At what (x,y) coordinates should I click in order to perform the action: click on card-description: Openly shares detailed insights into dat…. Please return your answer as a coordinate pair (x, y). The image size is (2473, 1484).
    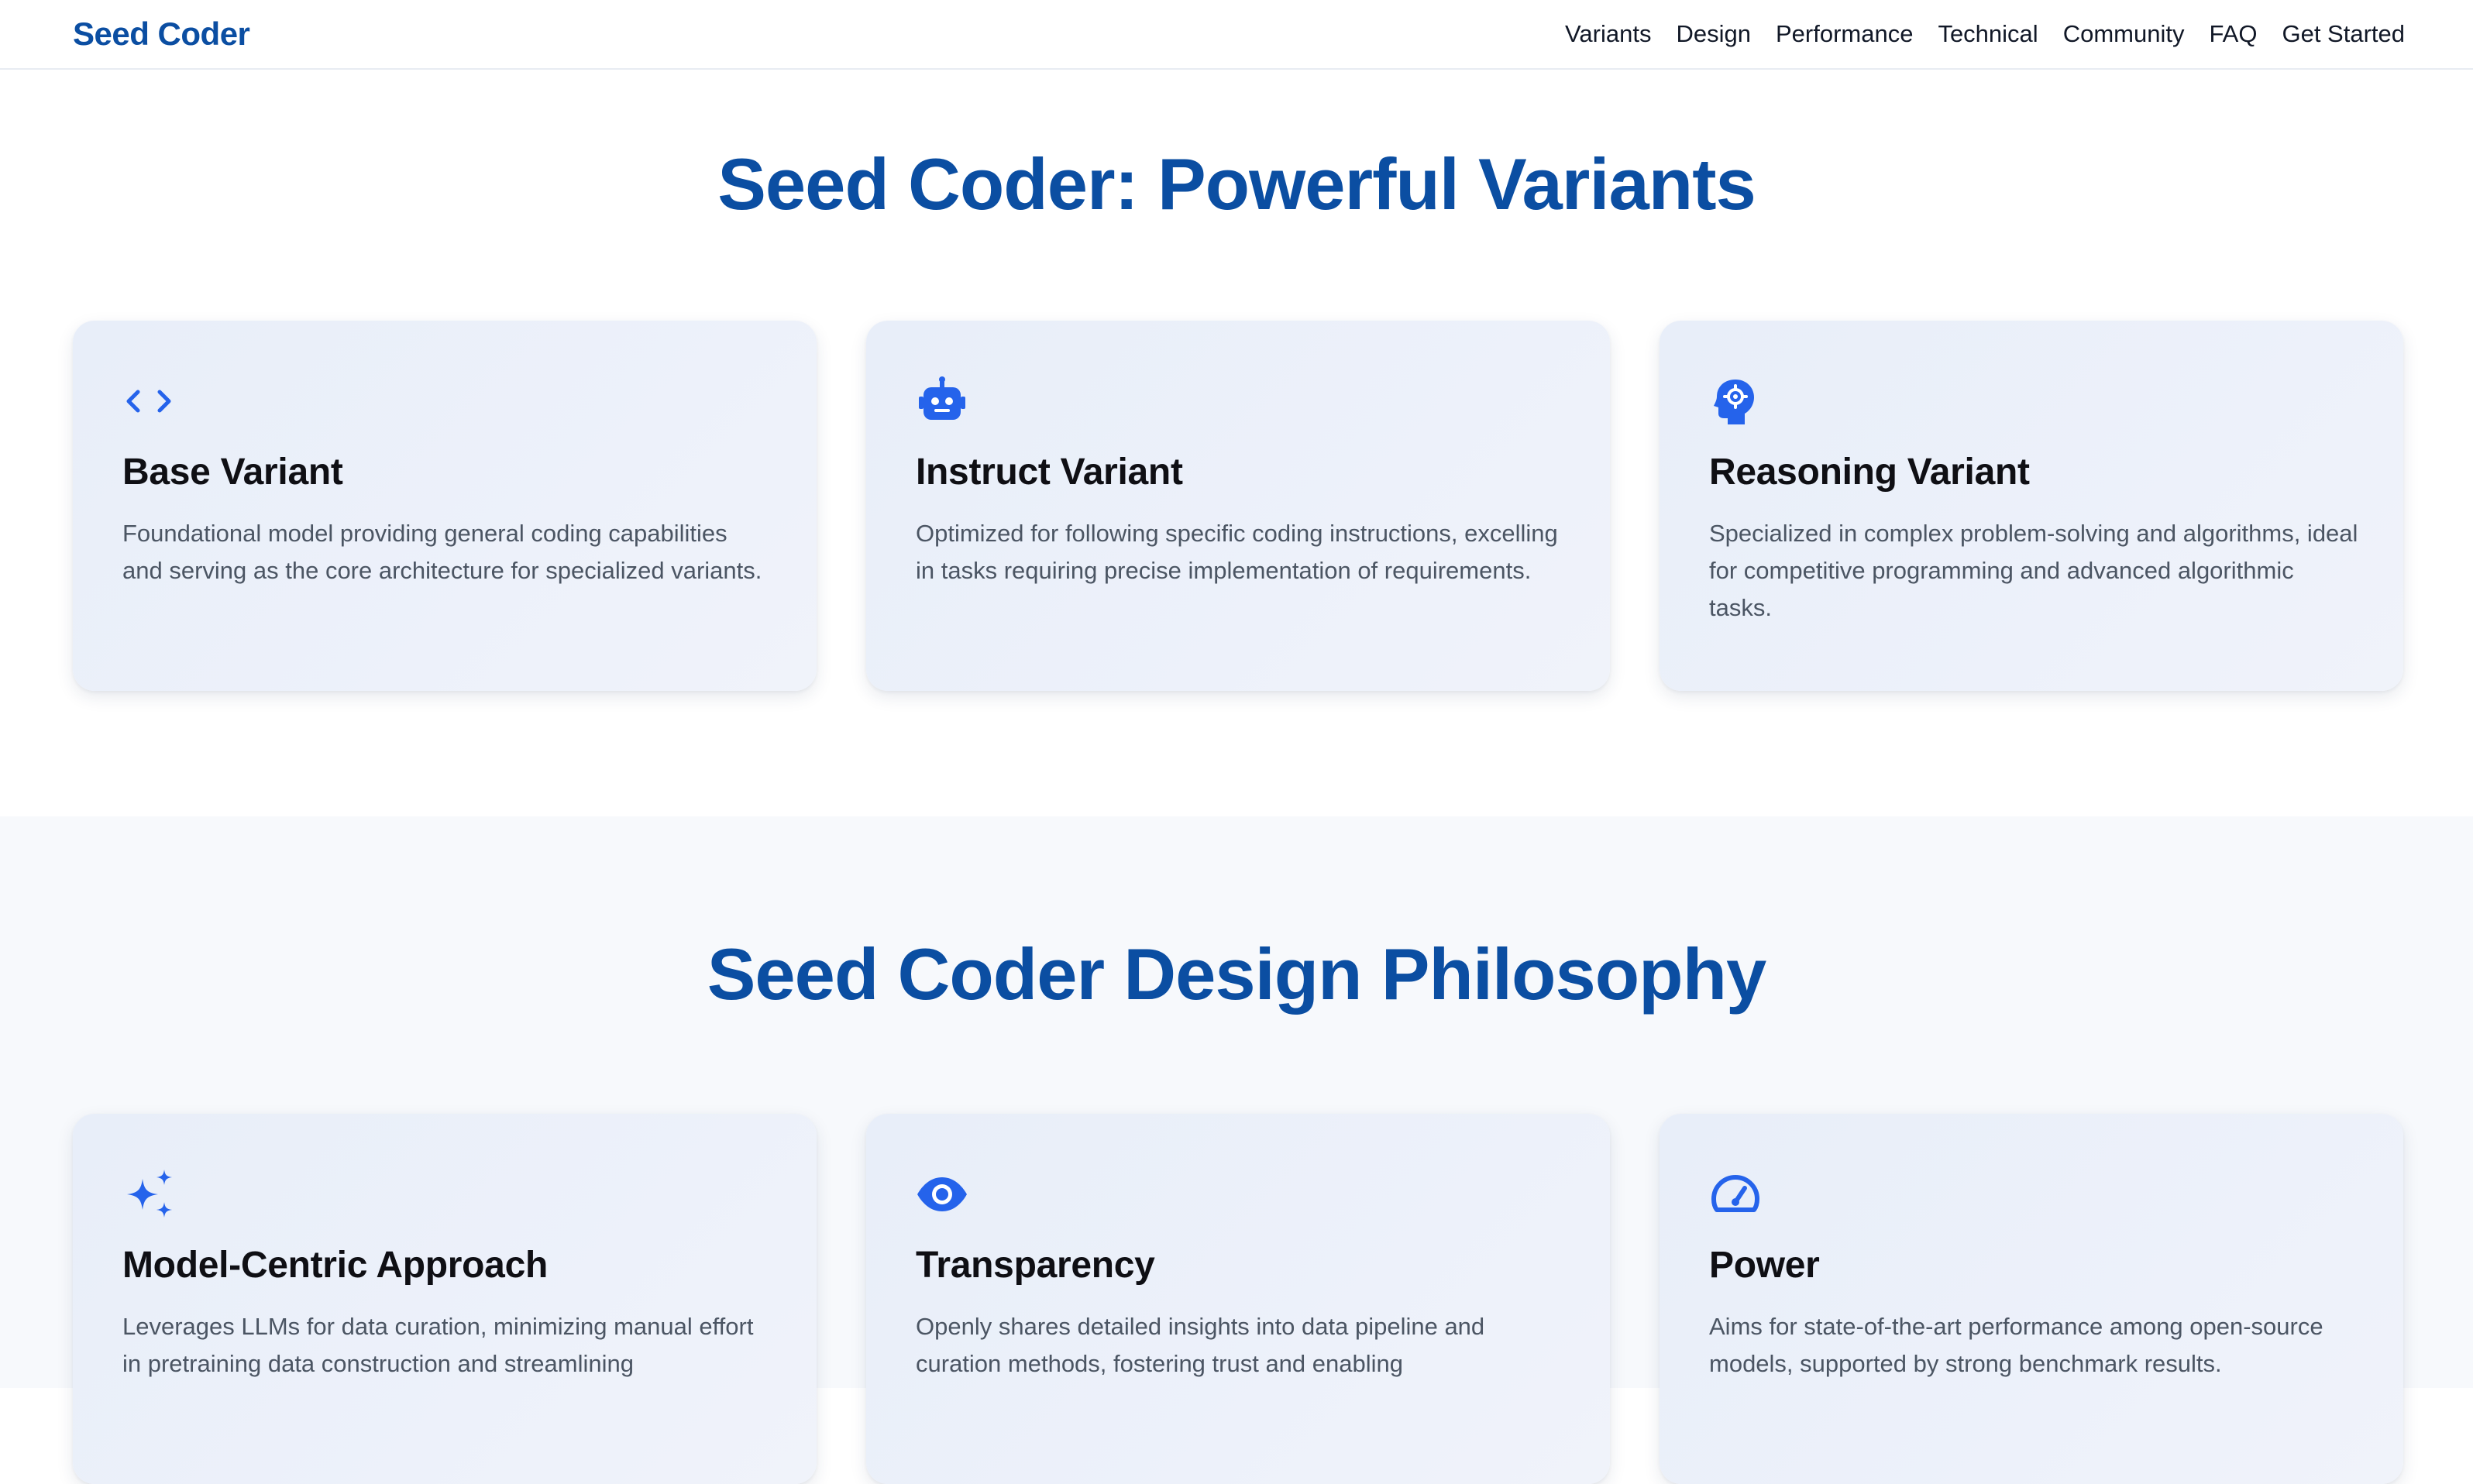
    Looking at the image, I should click on (1200, 1345).